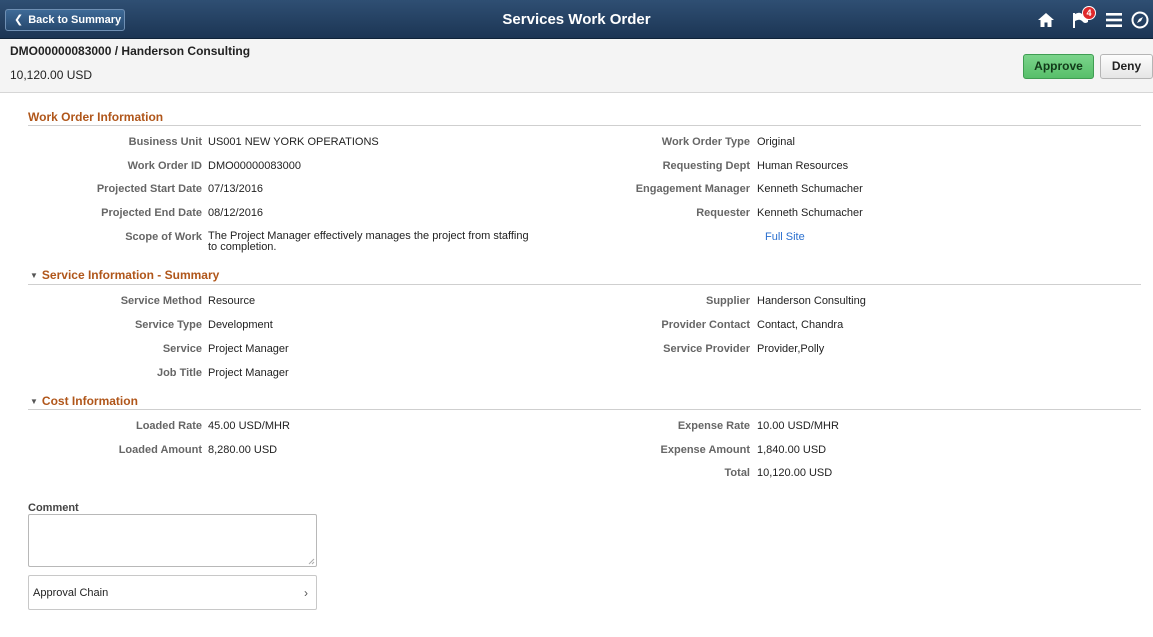 The height and width of the screenshot is (637, 1153). I want to click on service-provider-value: Provider,Polly, so click(791, 349).